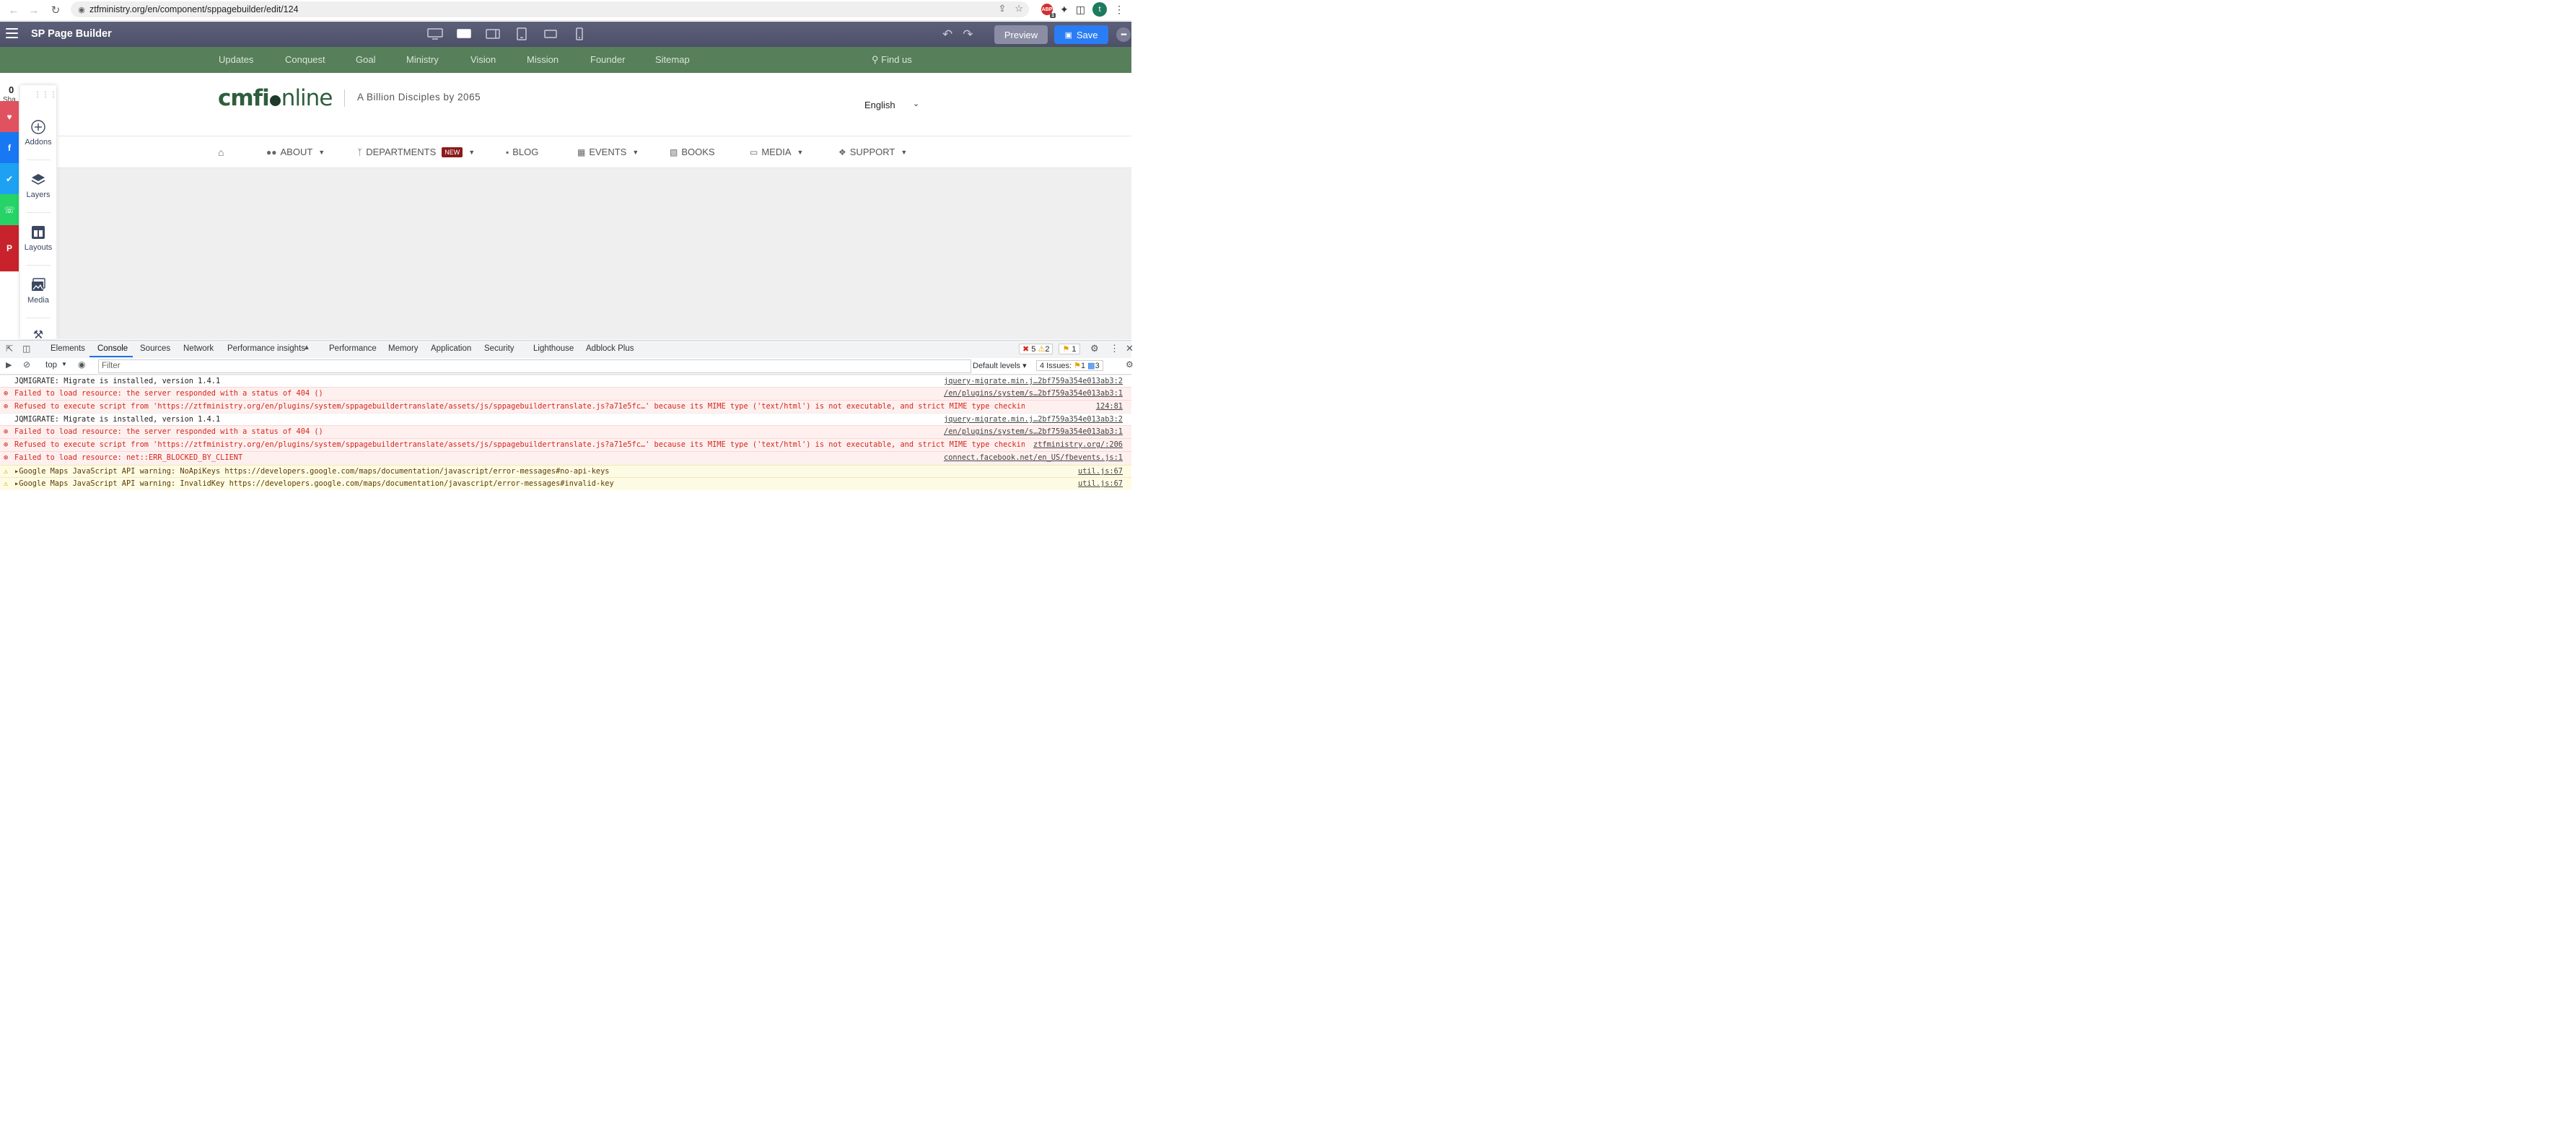  I want to click on topbar-link-sitemap: Sitemap, so click(672, 60).